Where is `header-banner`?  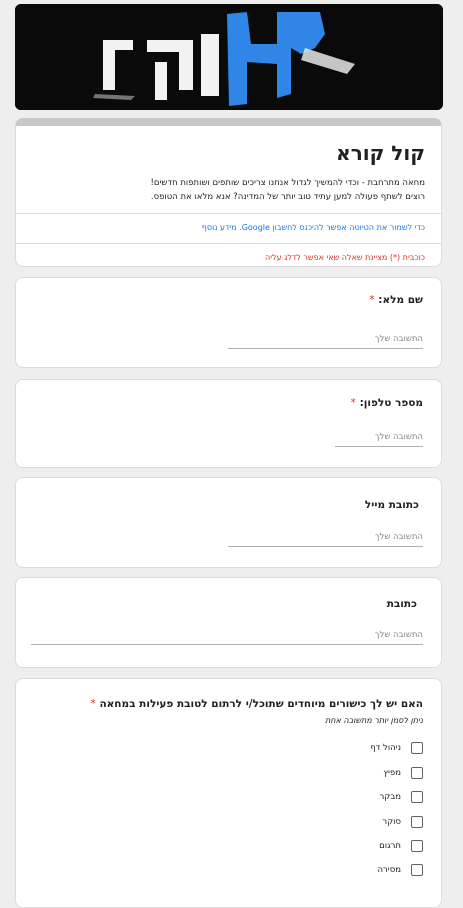 header-banner is located at coordinates (229, 57).